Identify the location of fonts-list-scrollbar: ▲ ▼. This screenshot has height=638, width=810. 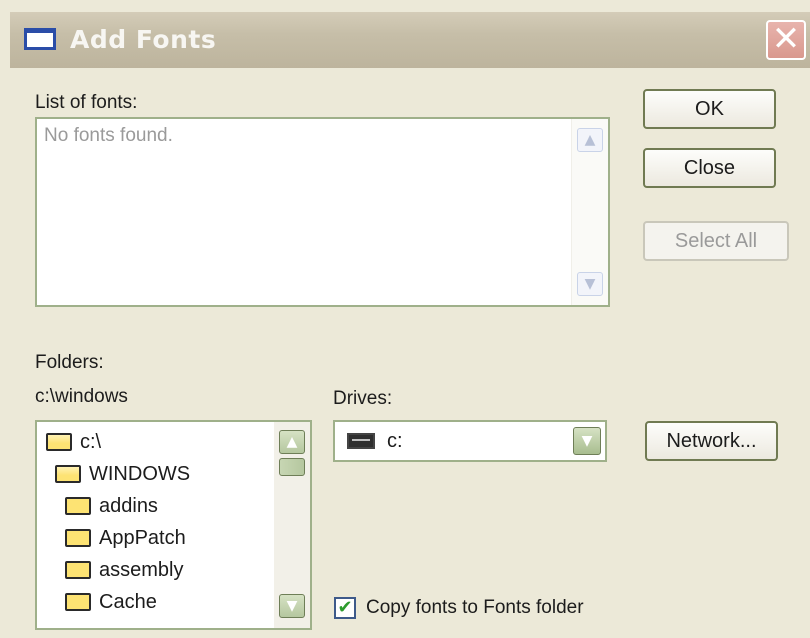
(589, 212).